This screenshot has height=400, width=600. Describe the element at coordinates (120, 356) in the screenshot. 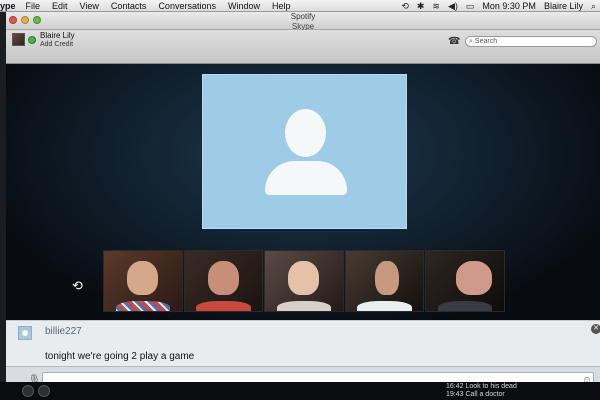

I see `chat-message: tonight we're going 2 play a game` at that location.